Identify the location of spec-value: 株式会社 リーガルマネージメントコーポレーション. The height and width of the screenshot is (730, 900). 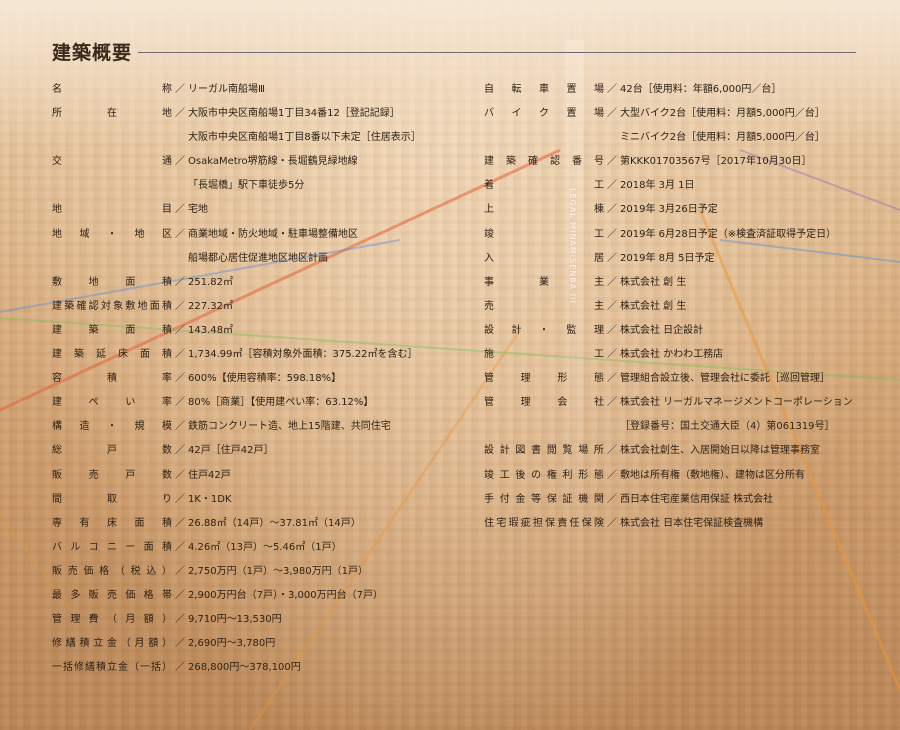
(736, 403).